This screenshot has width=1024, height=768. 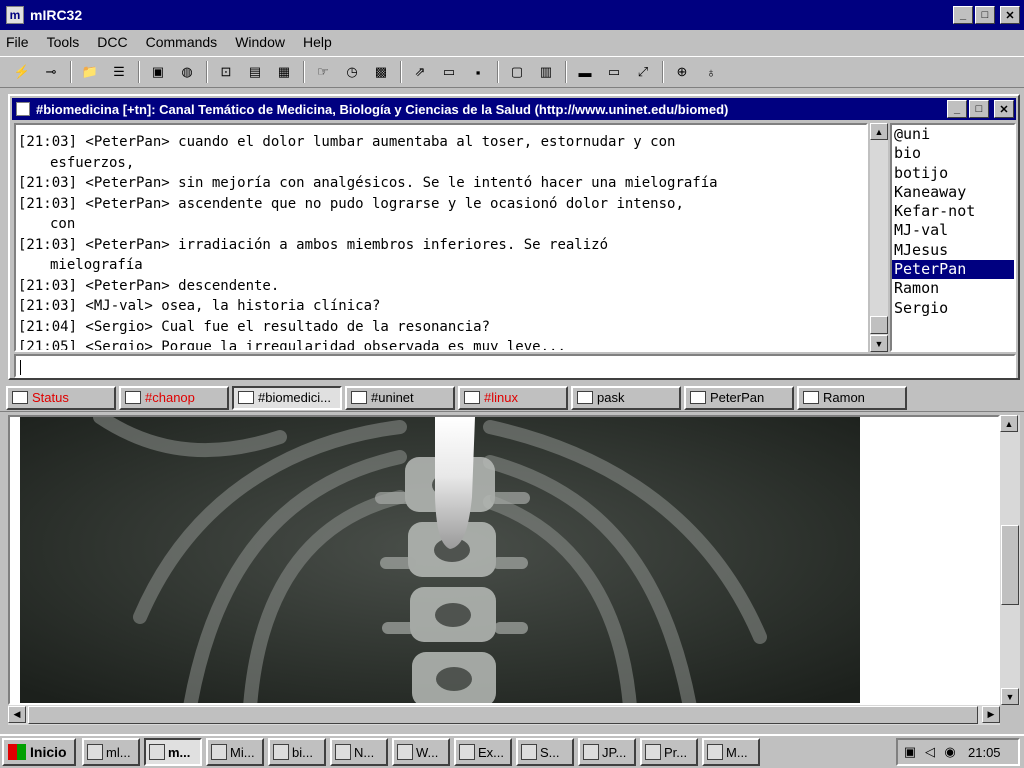 What do you see at coordinates (187, 72) in the screenshot?
I see `scripts-editor-icon: ◍` at bounding box center [187, 72].